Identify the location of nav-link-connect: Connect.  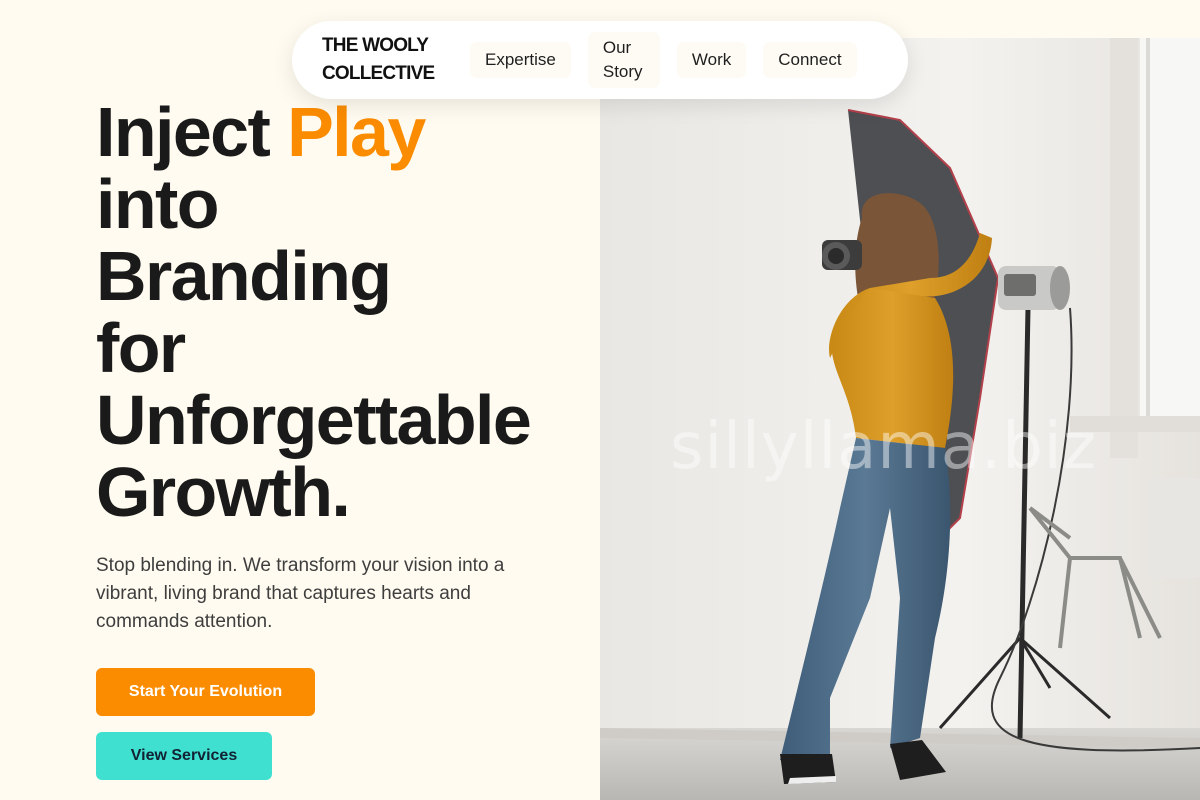
(810, 60).